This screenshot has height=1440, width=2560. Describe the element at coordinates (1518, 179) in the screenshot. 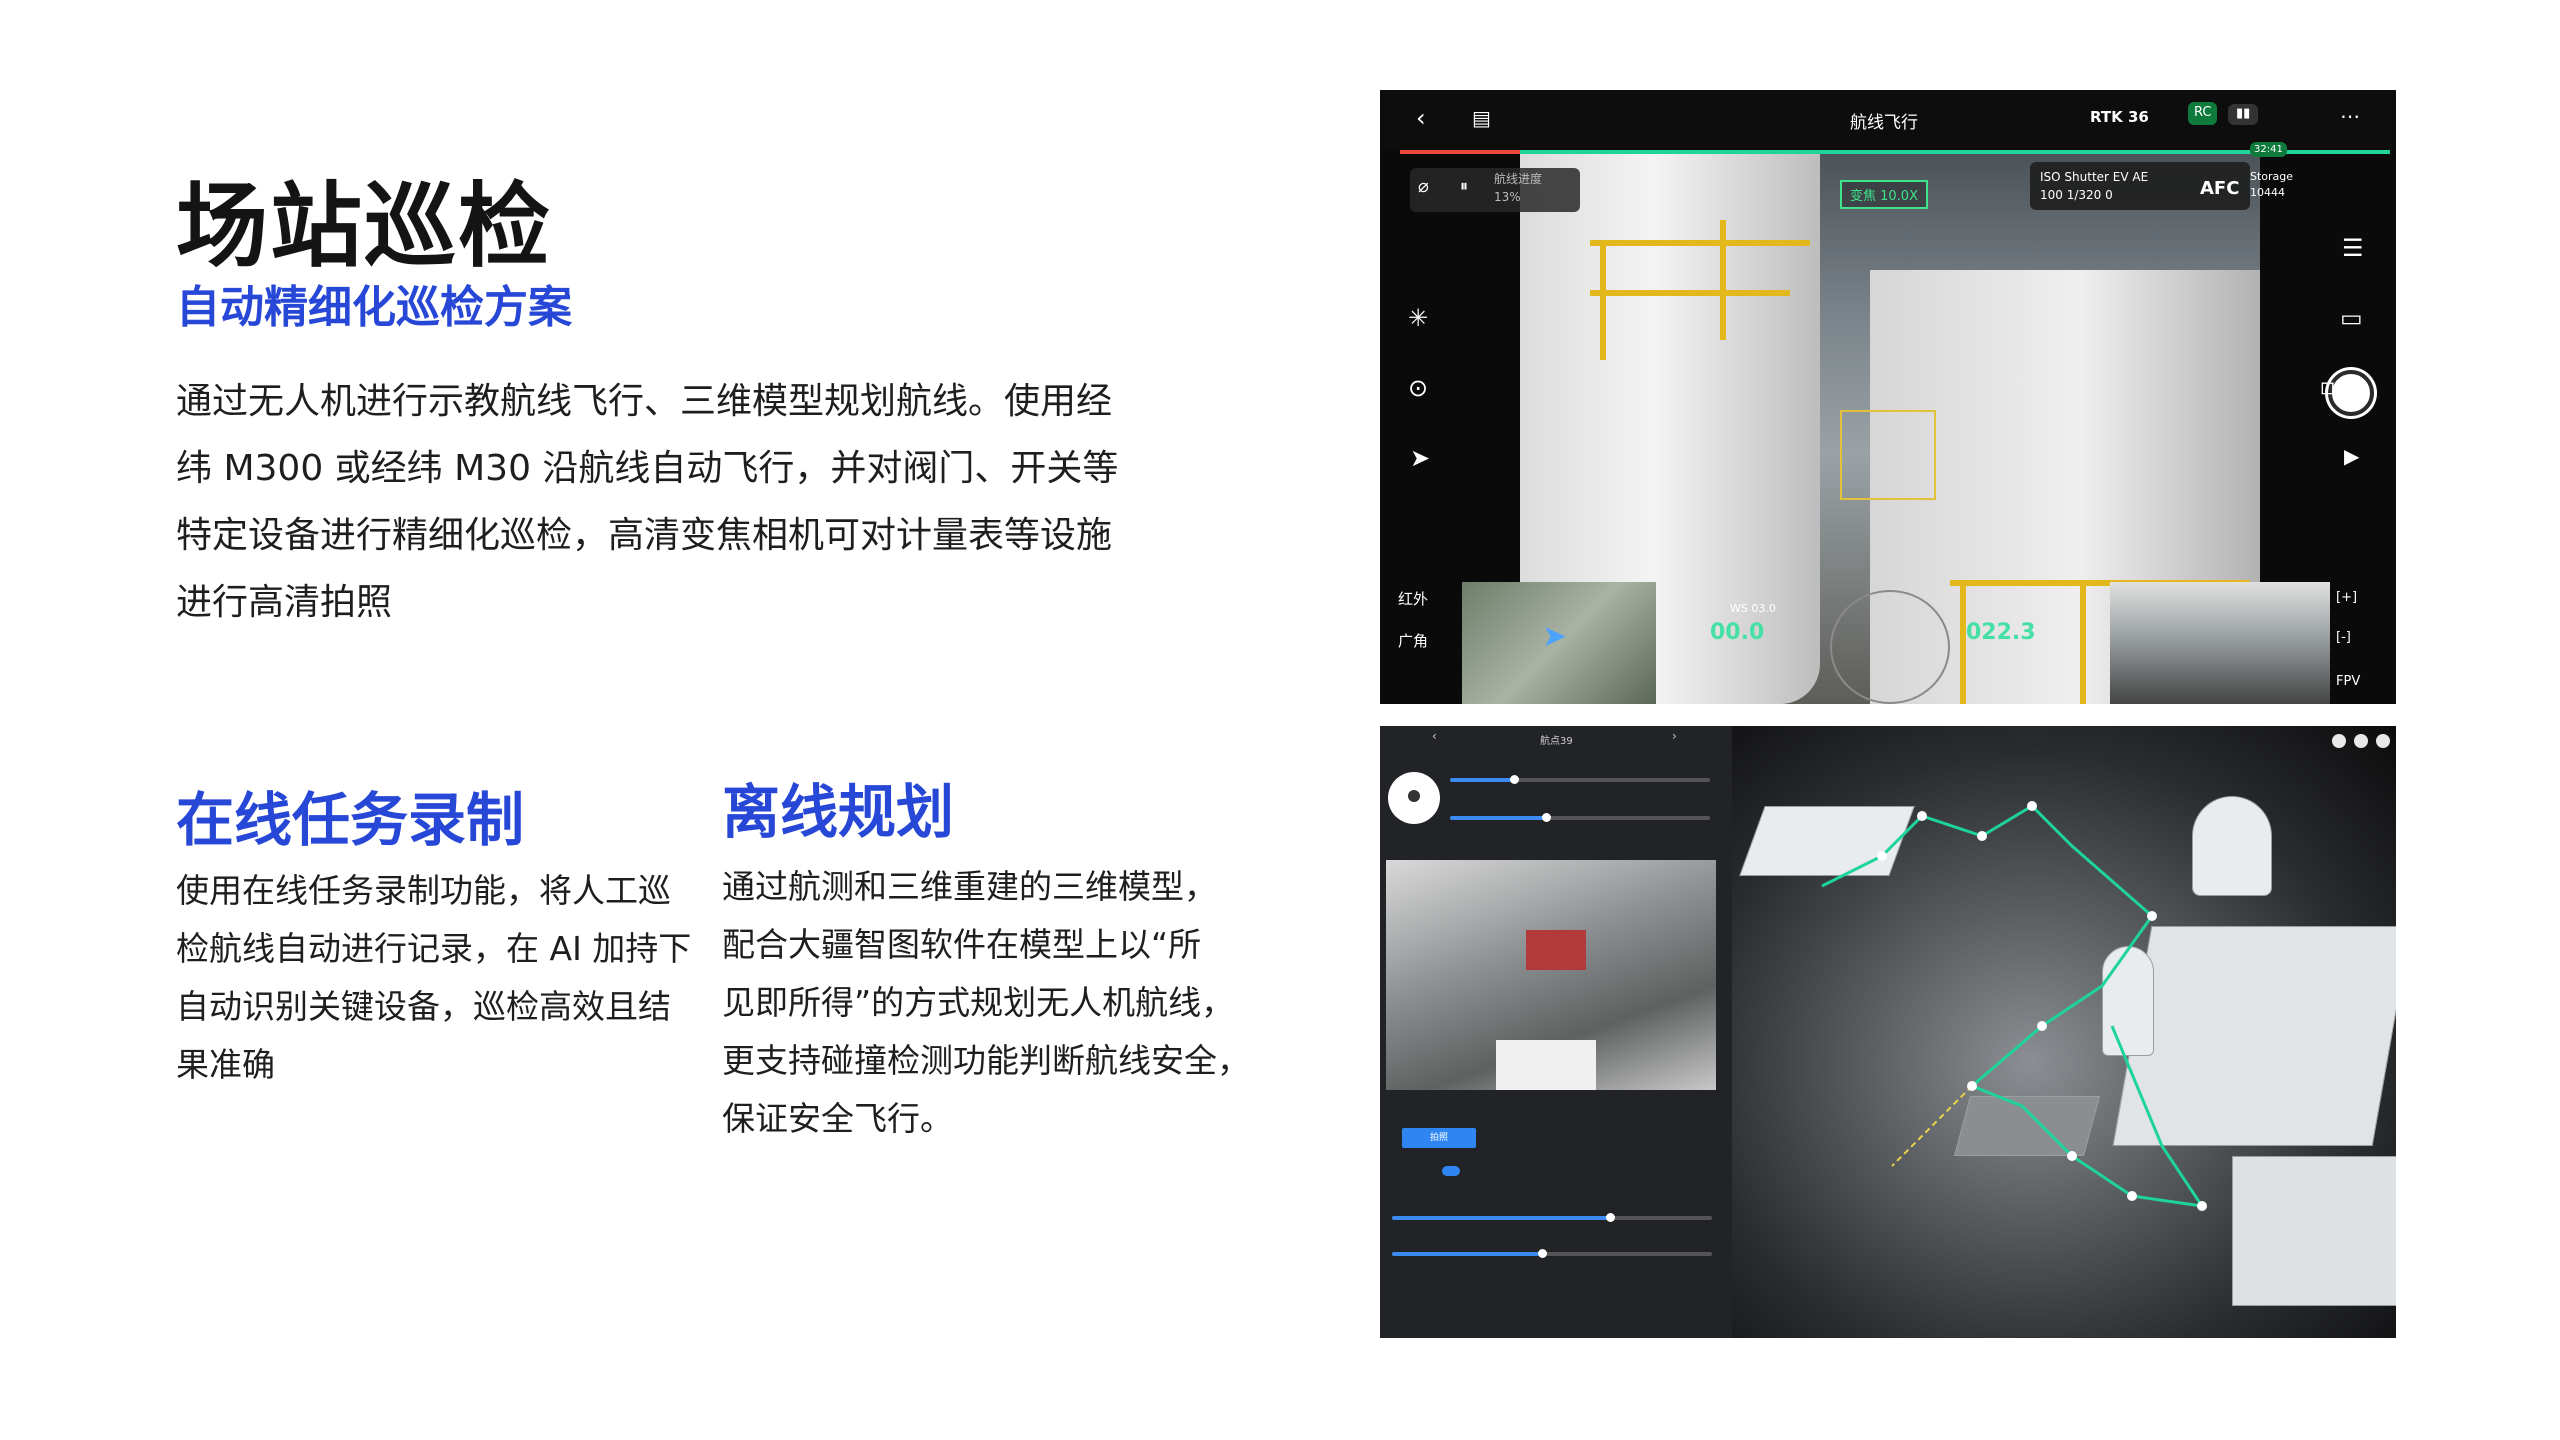

I see `progress-label: 航线进度` at that location.